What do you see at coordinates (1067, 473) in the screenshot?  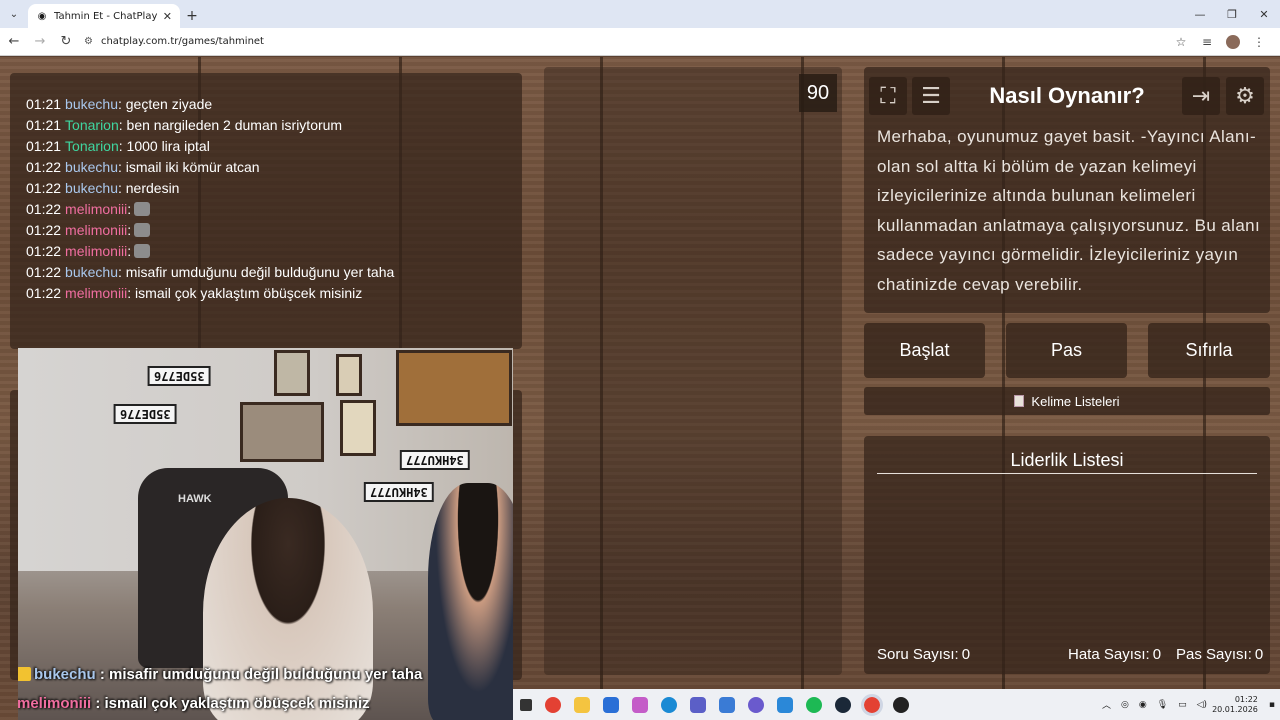 I see `leaderboard-divider` at bounding box center [1067, 473].